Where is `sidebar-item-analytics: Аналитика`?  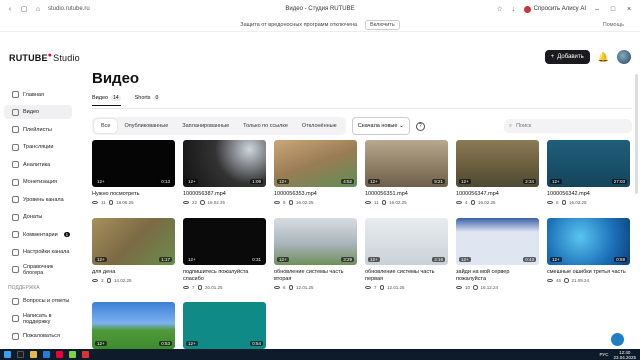 sidebar-item-analytics: Аналитика is located at coordinates (38, 165).